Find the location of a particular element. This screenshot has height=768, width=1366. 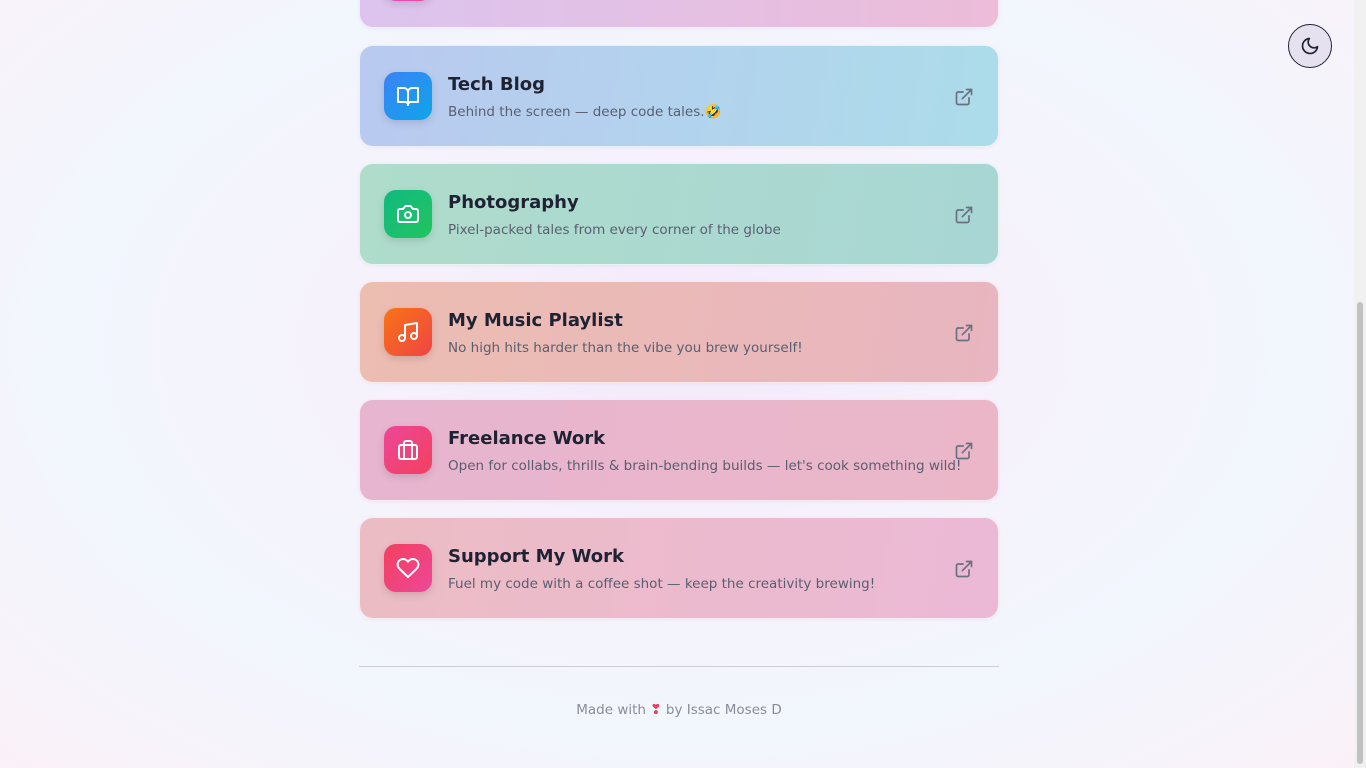

heart-emoji-icon: ❣ is located at coordinates (656, 710).